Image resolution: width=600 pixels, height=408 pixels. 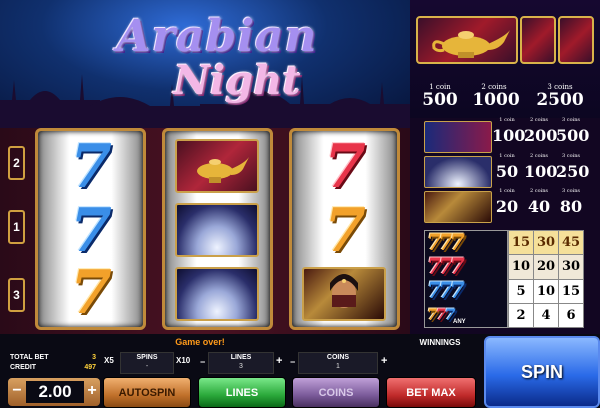 What do you see at coordinates (466, 279) in the screenshot?
I see `sevens-combo-grid: 777 777 777 7 7 7 ANY` at bounding box center [466, 279].